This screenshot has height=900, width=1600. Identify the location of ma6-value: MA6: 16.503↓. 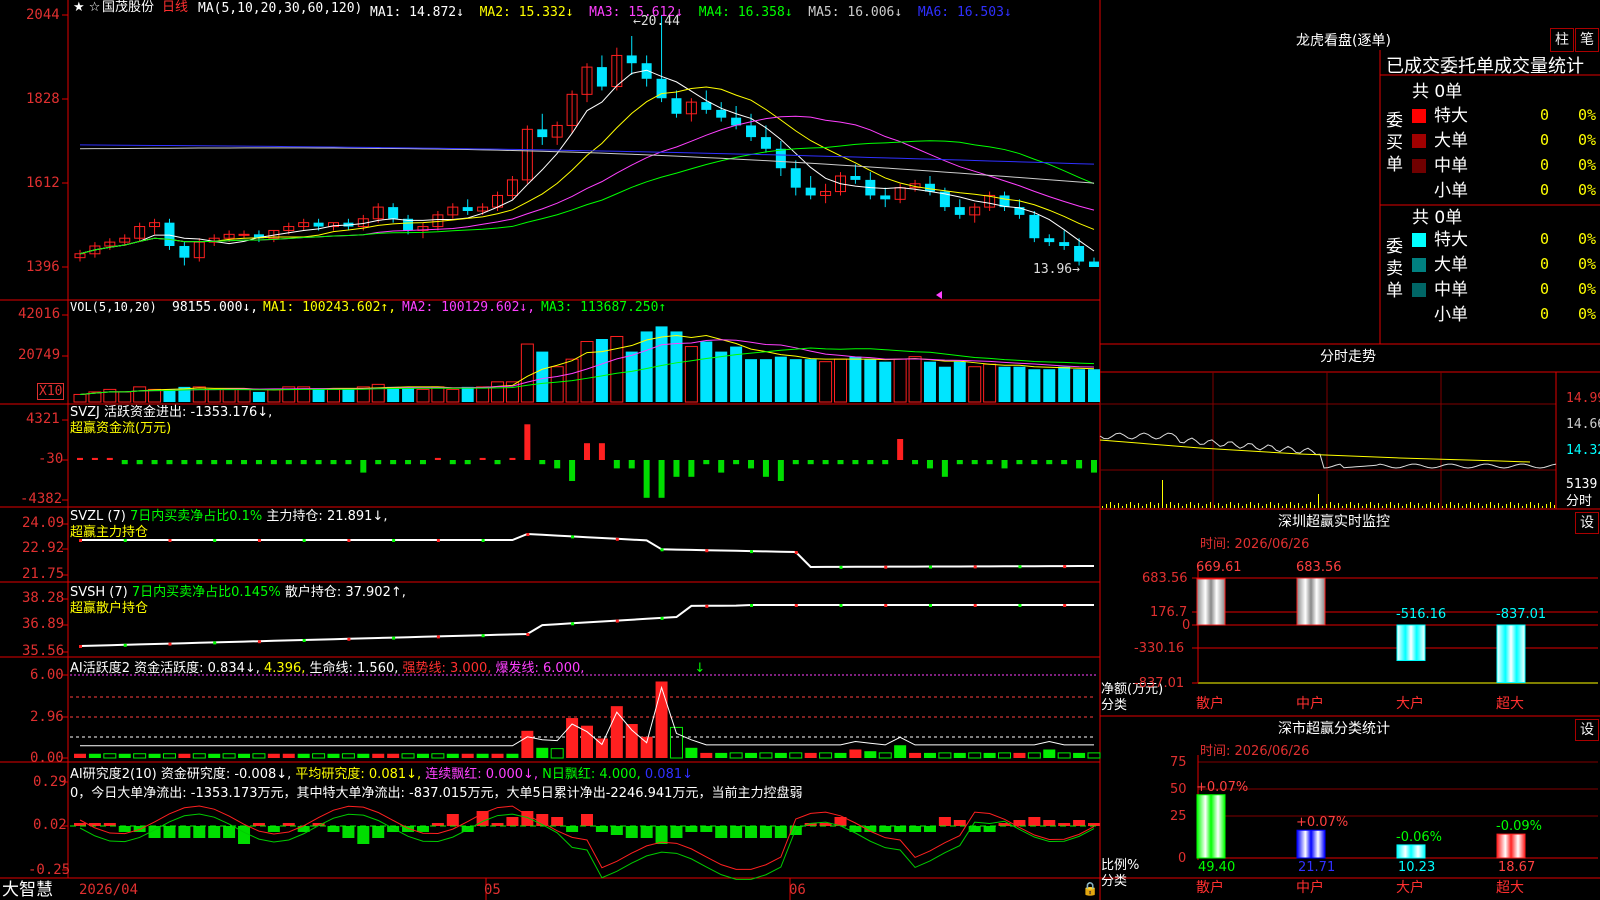
(964, 12).